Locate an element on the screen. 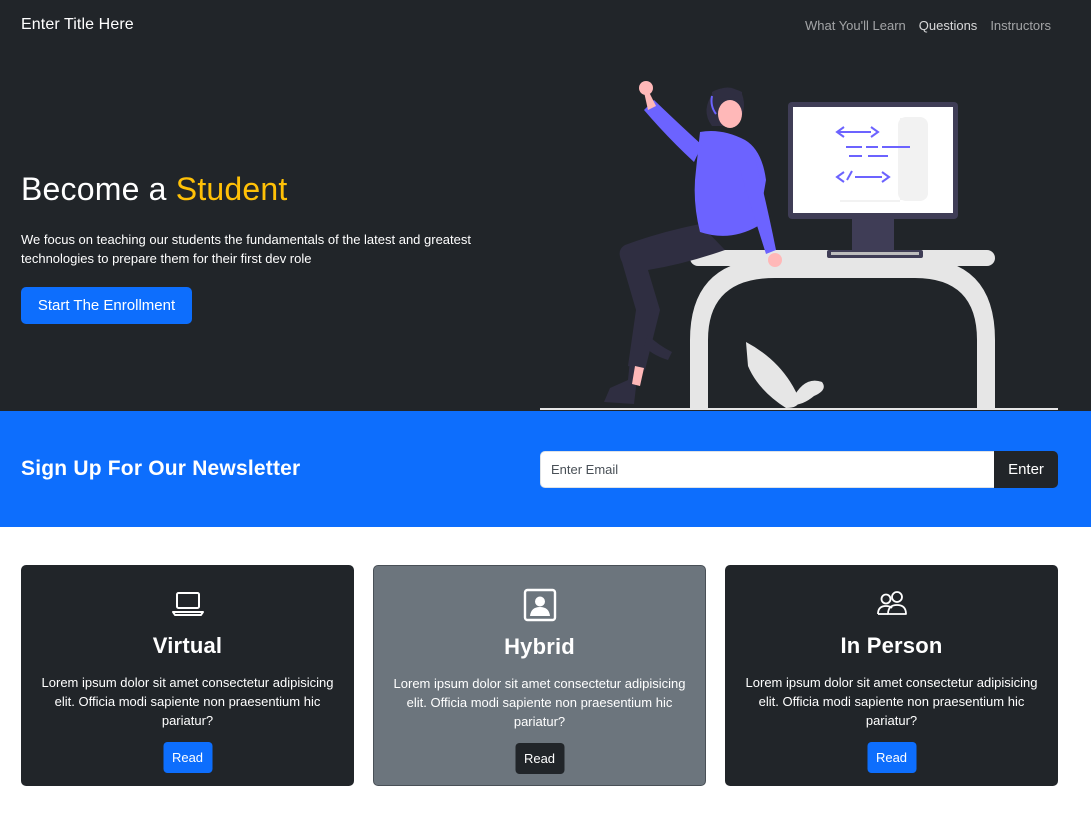 This screenshot has height=822, width=1091. hero-title: Become a Student is located at coordinates (154, 189).